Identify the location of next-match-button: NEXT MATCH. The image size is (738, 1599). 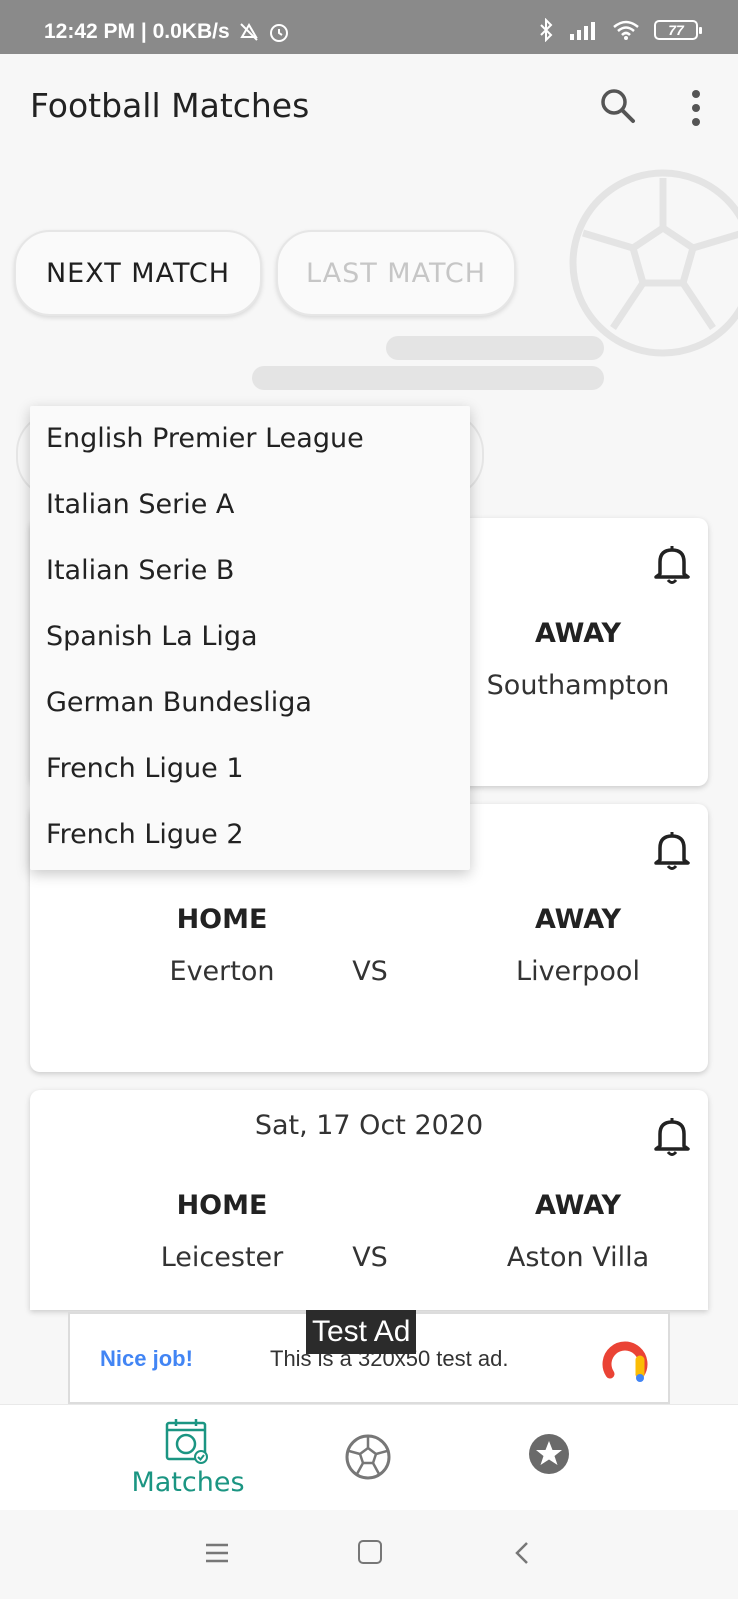
(138, 273).